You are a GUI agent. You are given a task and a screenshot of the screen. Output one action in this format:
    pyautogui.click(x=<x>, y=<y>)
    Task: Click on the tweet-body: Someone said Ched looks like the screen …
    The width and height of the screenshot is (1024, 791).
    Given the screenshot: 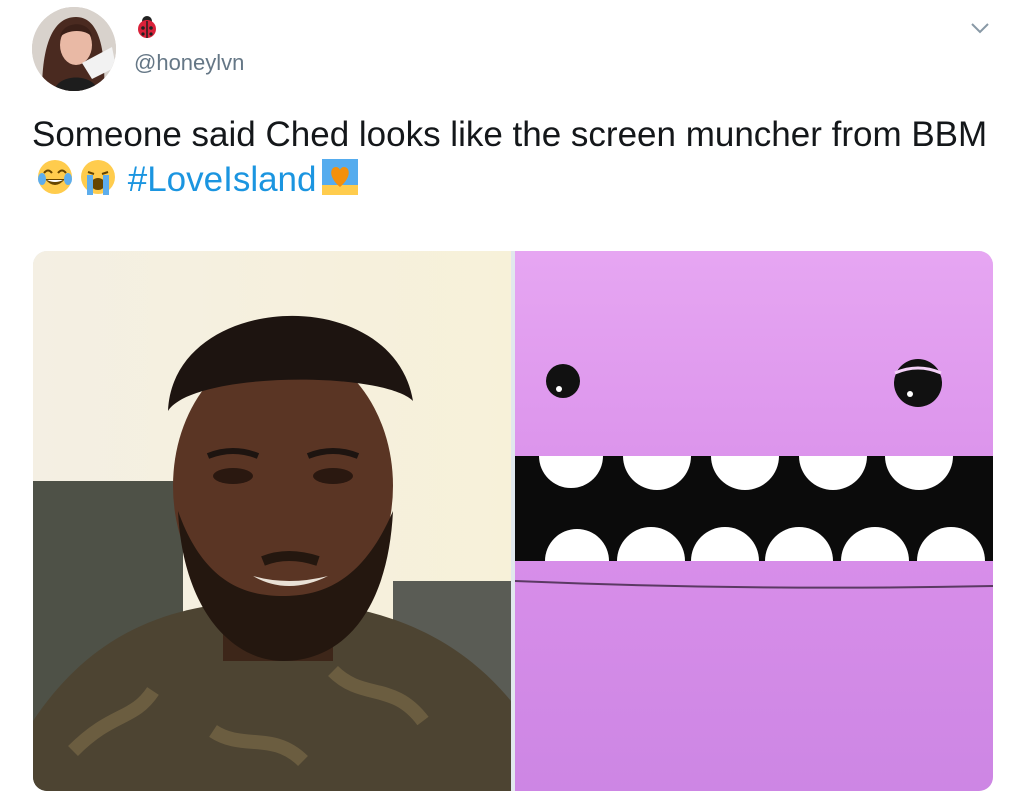 What is the action you would take?
    pyautogui.click(x=510, y=134)
    